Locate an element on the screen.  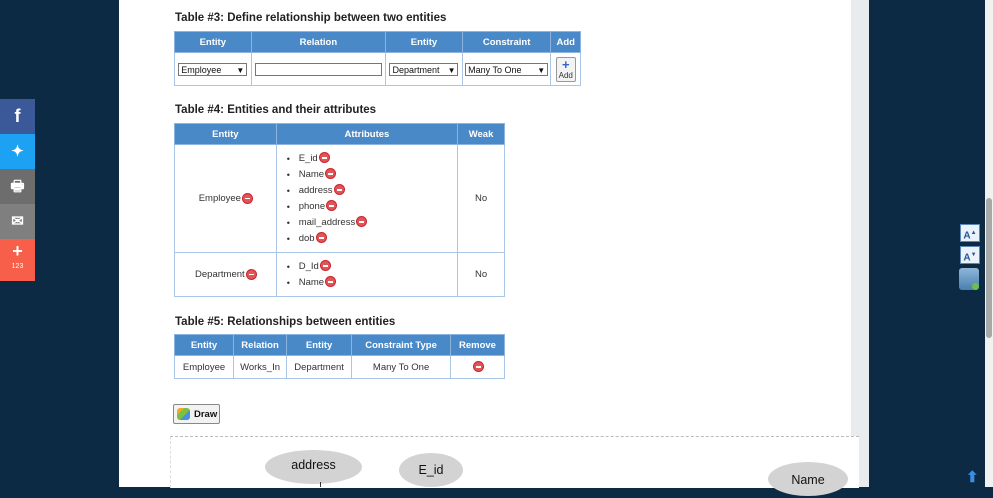
attribute-name: dob is located at coordinates (306, 238).